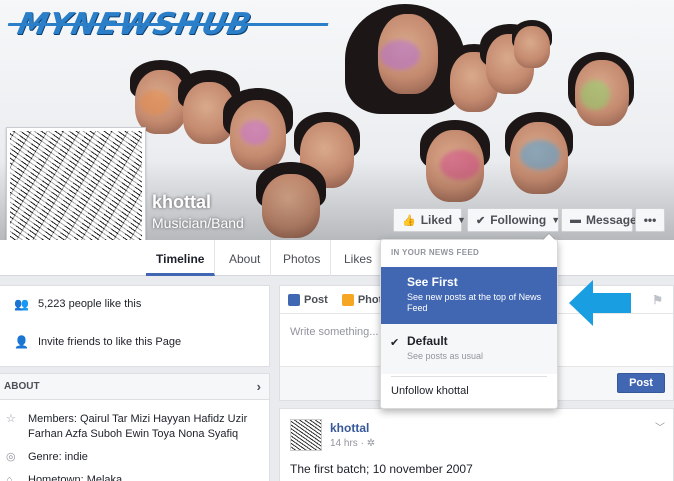 Image resolution: width=674 pixels, height=481 pixels. Describe the element at coordinates (381, 469) in the screenshot. I see `post-text: The first batch; 10 november 2007` at that location.